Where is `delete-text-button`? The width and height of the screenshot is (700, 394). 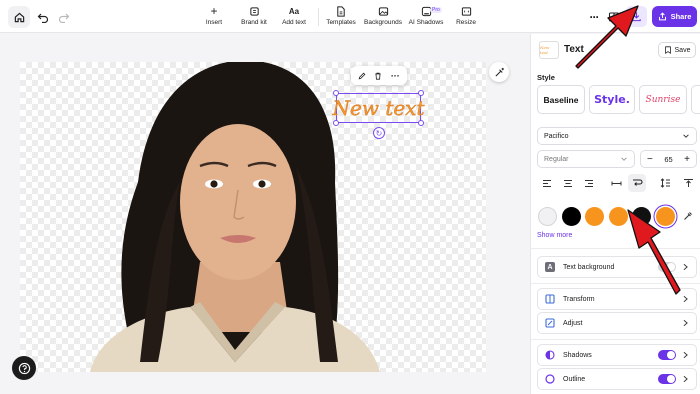
delete-text-button is located at coordinates (378, 76).